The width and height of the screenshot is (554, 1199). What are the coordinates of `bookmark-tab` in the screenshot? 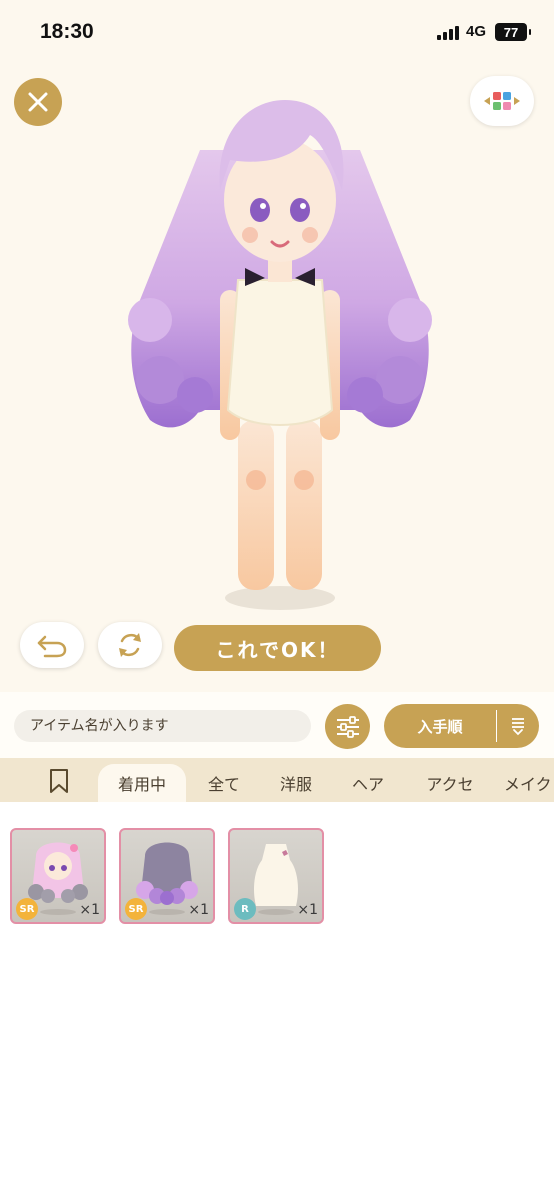 It's located at (59, 783).